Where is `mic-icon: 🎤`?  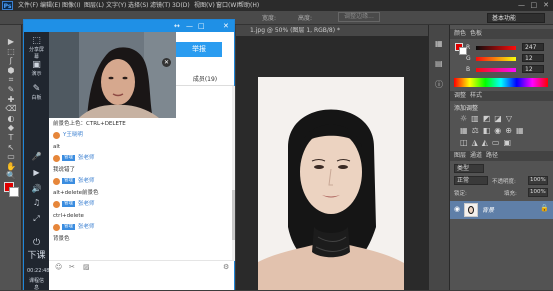 mic-icon: 🎤 is located at coordinates (36, 156).